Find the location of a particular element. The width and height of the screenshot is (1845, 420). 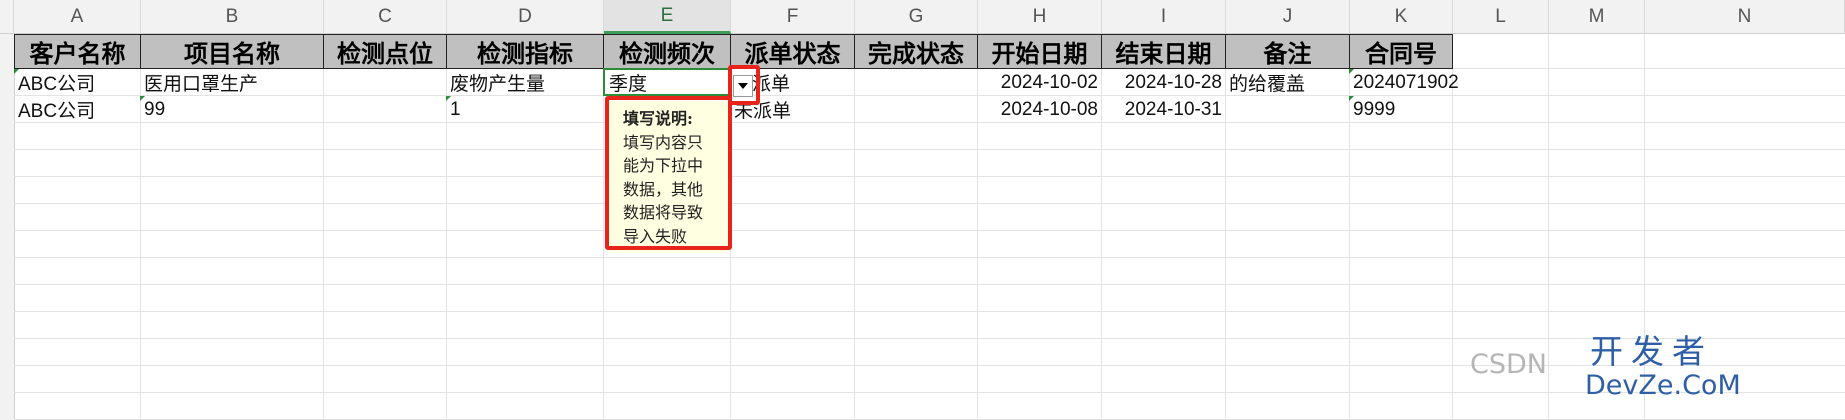

table-cell: 2024-10-31 is located at coordinates (1163, 109).